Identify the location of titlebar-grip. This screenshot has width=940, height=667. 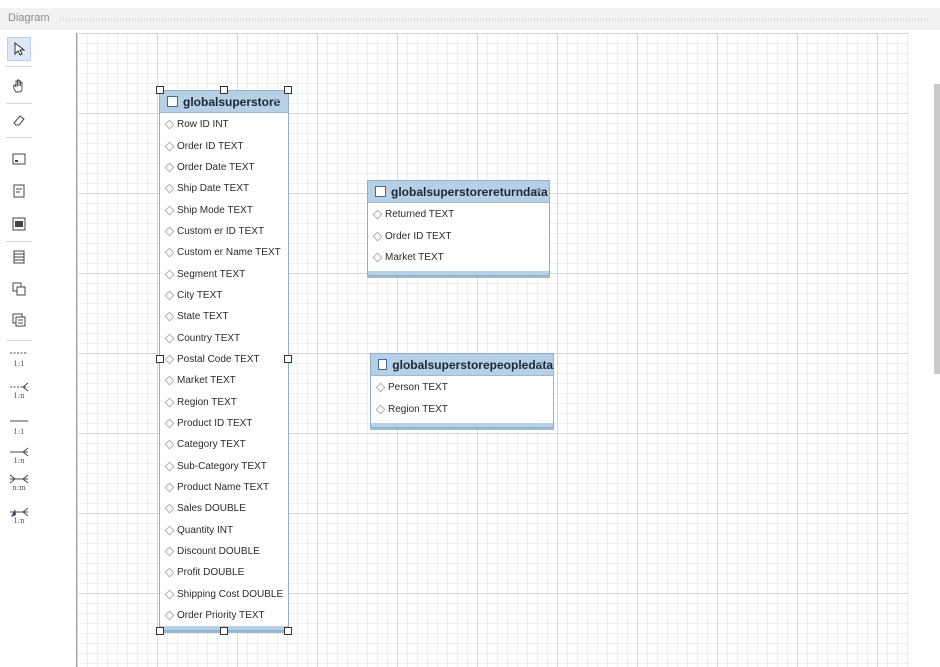
(495, 19).